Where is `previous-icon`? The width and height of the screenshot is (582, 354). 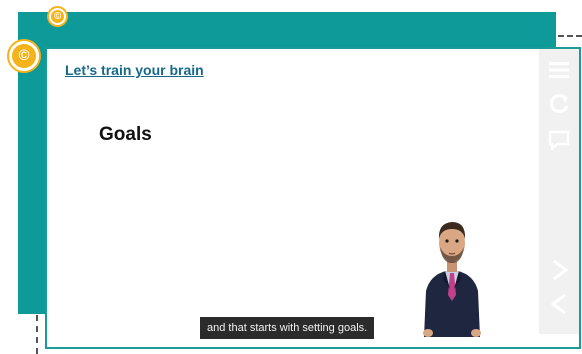
previous-icon is located at coordinates (558, 304).